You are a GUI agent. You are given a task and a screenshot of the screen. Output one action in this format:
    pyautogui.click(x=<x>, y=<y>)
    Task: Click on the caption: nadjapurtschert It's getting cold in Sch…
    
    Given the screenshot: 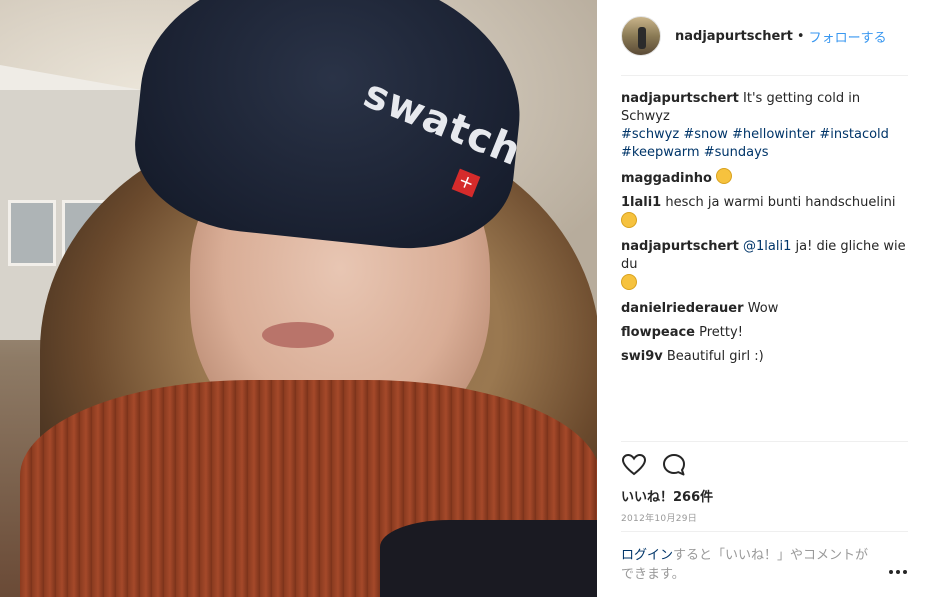 What is the action you would take?
    pyautogui.click(x=764, y=126)
    